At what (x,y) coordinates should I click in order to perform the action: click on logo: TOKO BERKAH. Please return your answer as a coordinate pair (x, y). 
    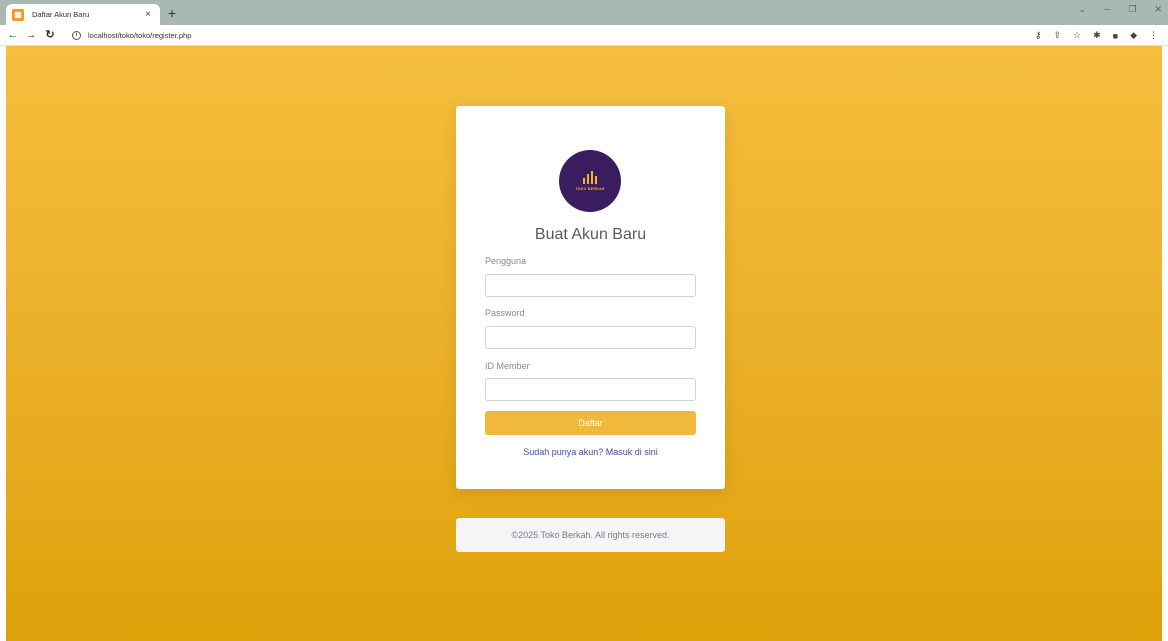
    Looking at the image, I should click on (590, 181).